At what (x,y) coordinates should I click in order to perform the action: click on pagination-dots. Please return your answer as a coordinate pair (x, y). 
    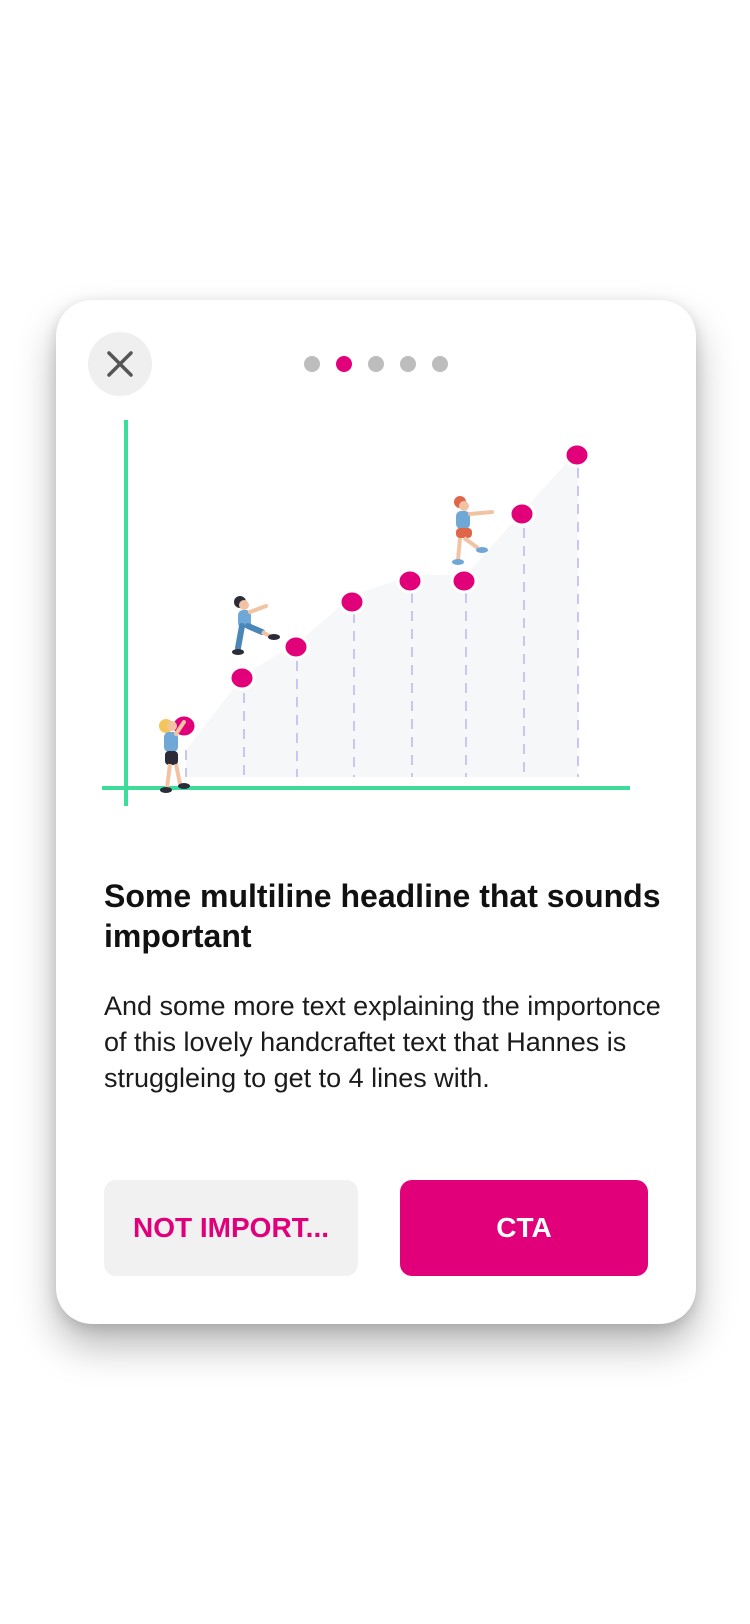
    Looking at the image, I should click on (376, 364).